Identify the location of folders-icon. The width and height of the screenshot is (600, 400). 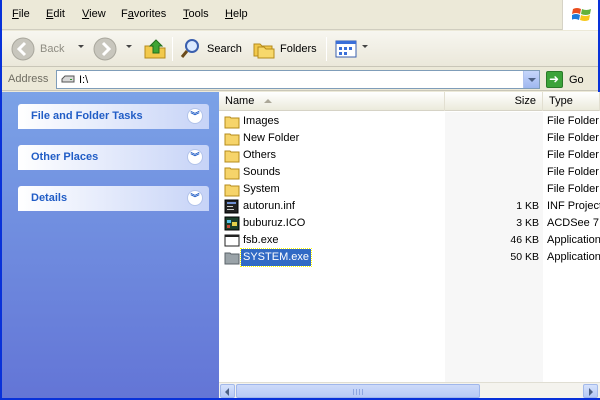
(264, 51).